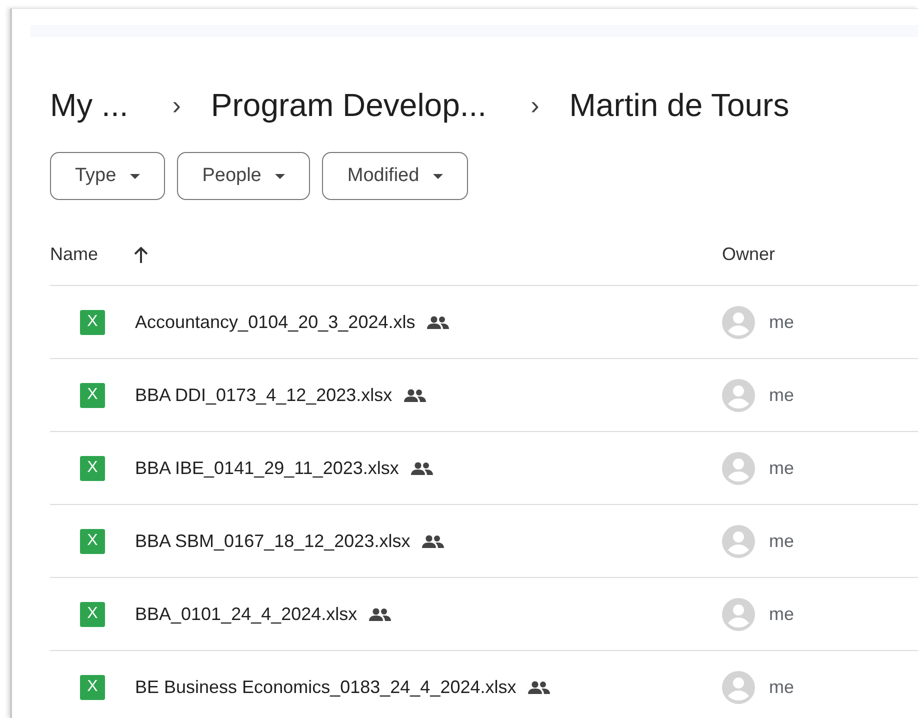  I want to click on filter-dropdown: People, so click(243, 176).